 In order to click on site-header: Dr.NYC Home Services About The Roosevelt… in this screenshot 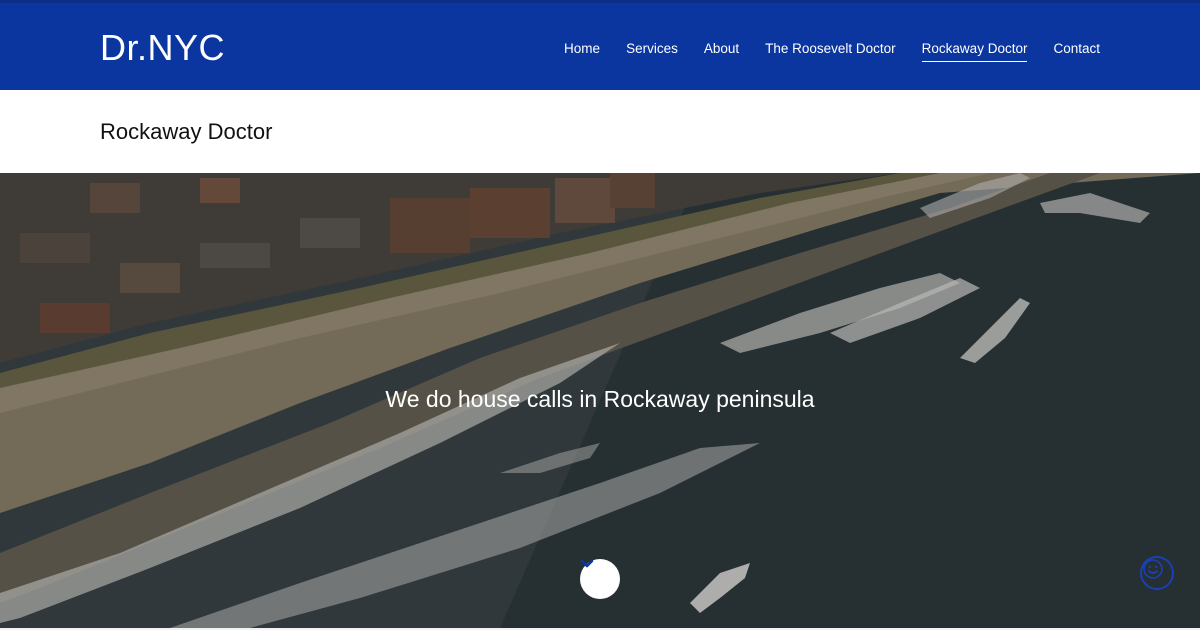, I will do `click(600, 45)`.